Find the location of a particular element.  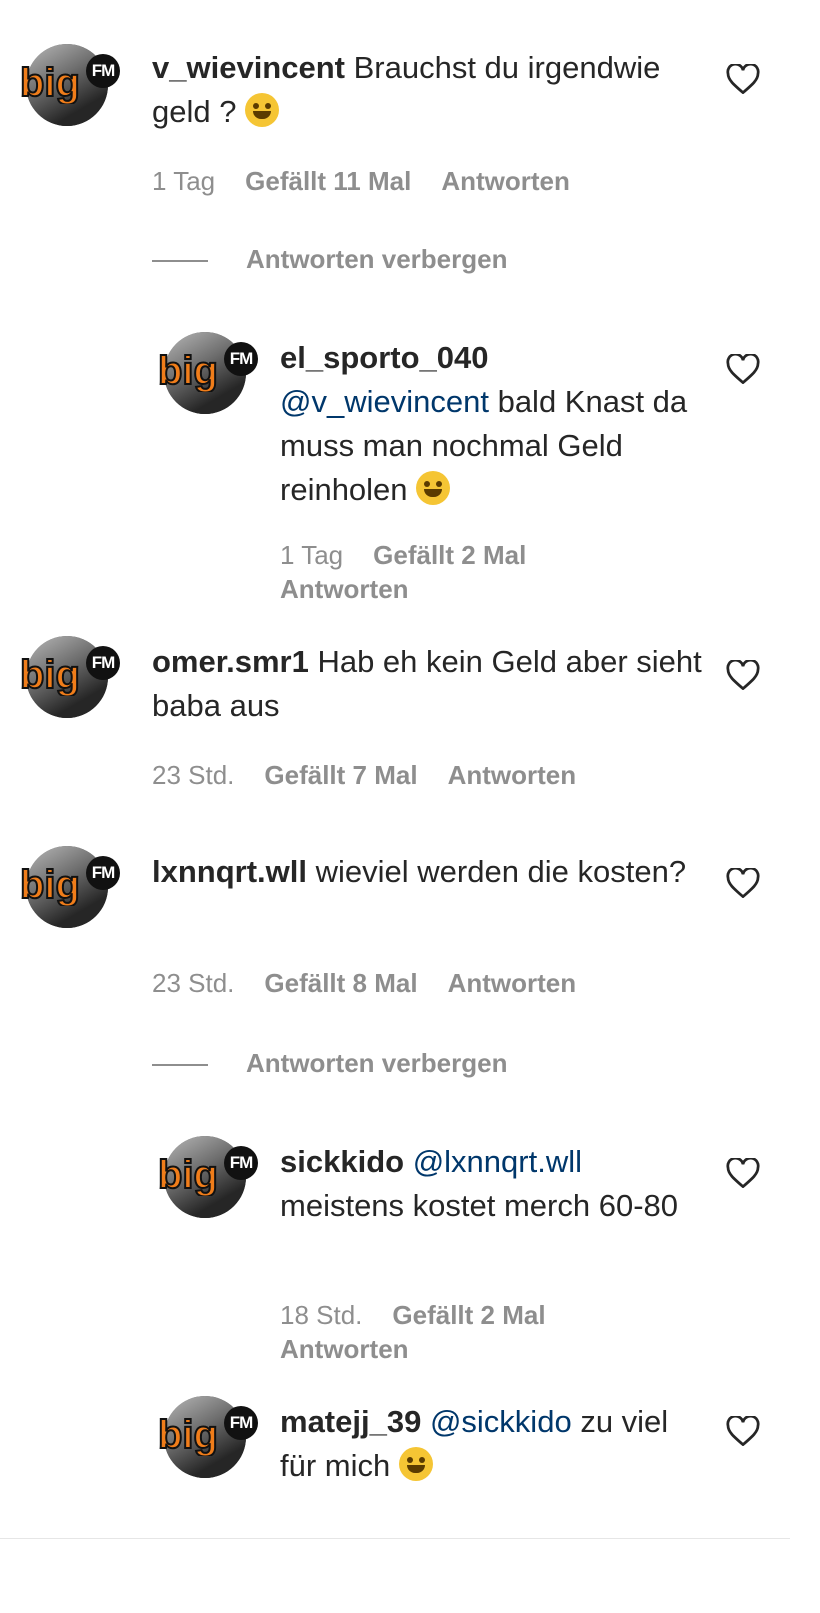

comment-username: sickkido is located at coordinates (342, 1161).